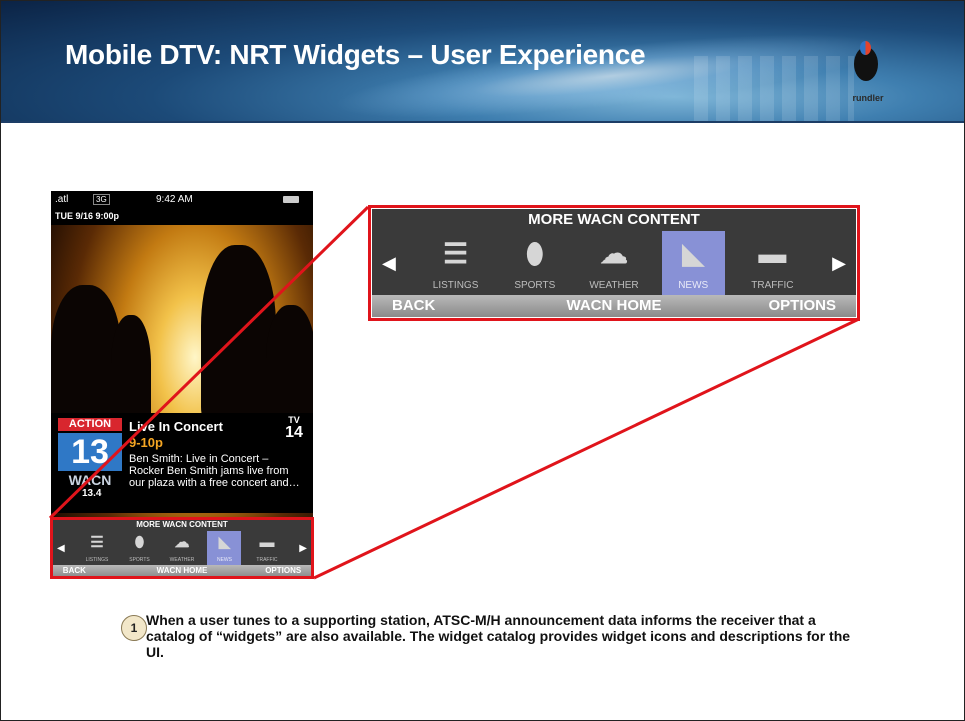 The width and height of the screenshot is (965, 721). What do you see at coordinates (176, 426) in the screenshot?
I see `program-title: Live In Concert` at bounding box center [176, 426].